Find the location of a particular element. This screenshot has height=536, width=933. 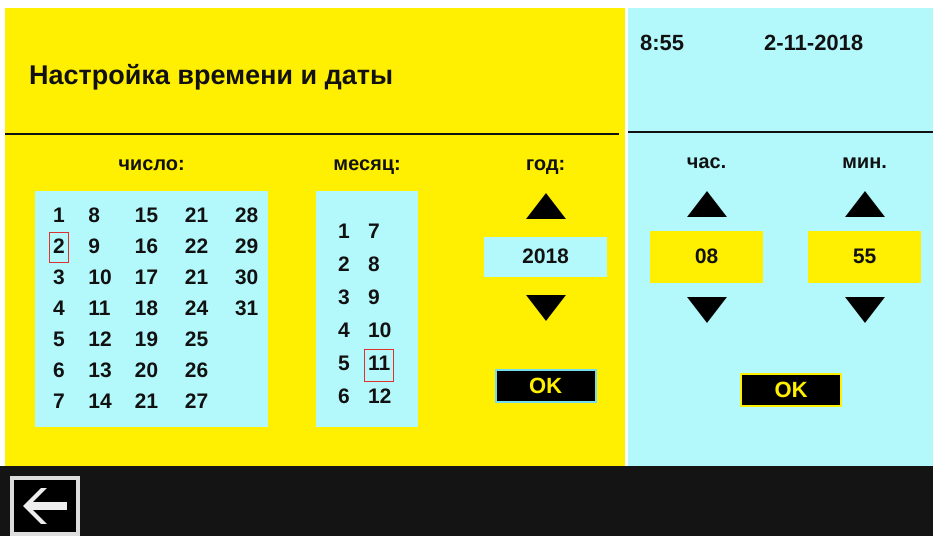

clock-date: 2-11-2018 is located at coordinates (814, 43).